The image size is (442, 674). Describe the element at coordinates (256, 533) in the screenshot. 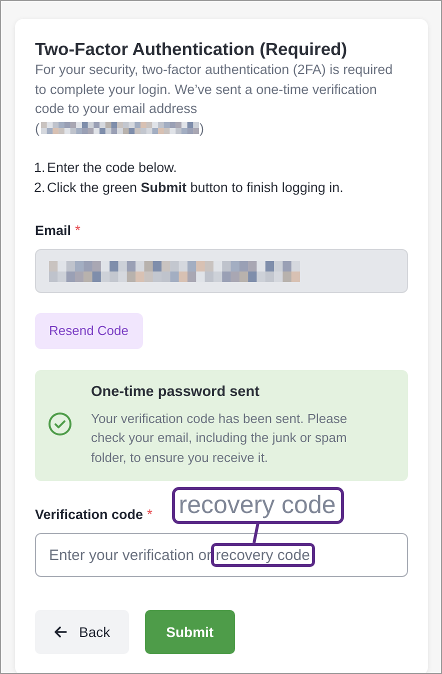

I see `leader-line` at that location.